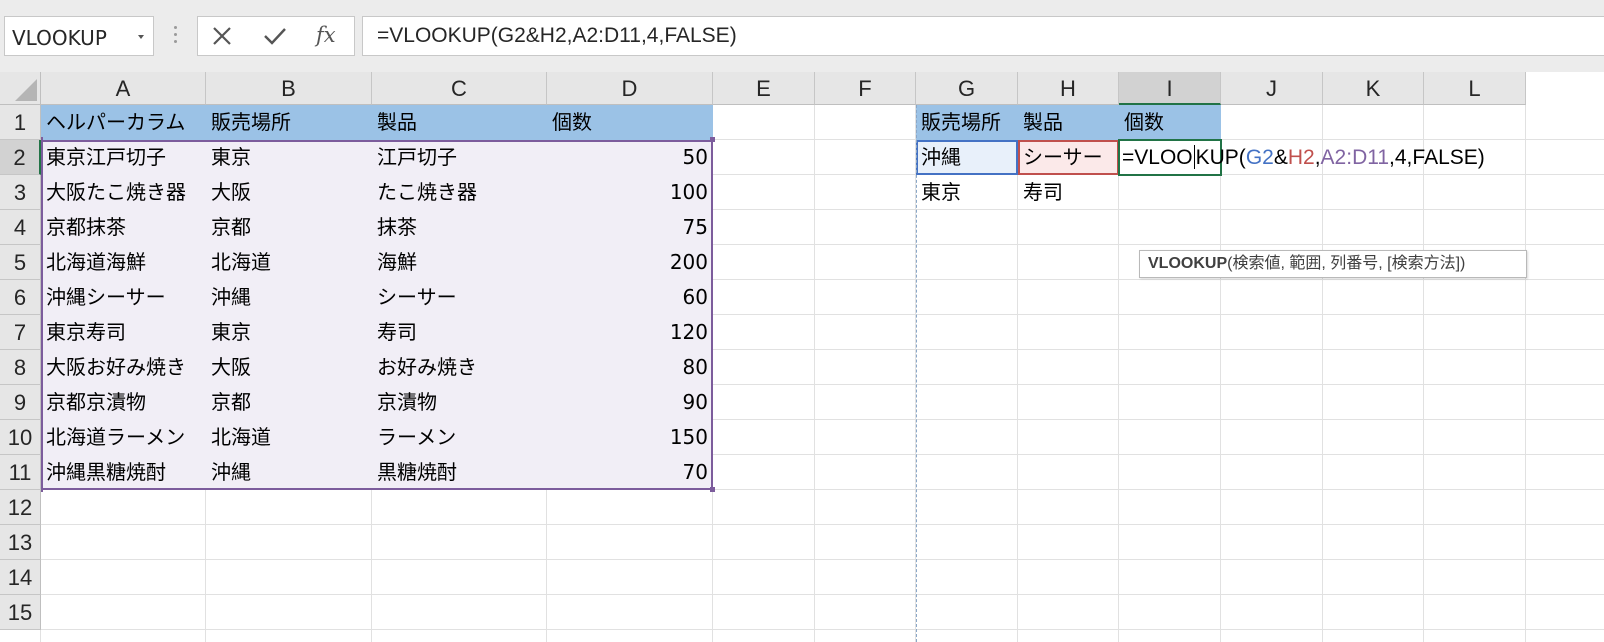  Describe the element at coordinates (1355, 157) in the screenshot. I see `editor-ref-range: A2:D11` at that location.